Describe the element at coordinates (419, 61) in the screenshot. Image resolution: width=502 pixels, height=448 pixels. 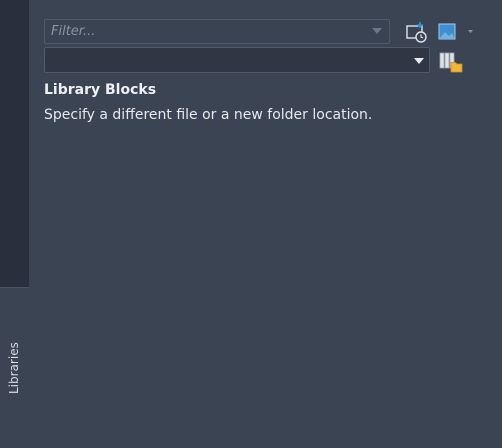
I see `path-dropdown-arrow-icon` at that location.